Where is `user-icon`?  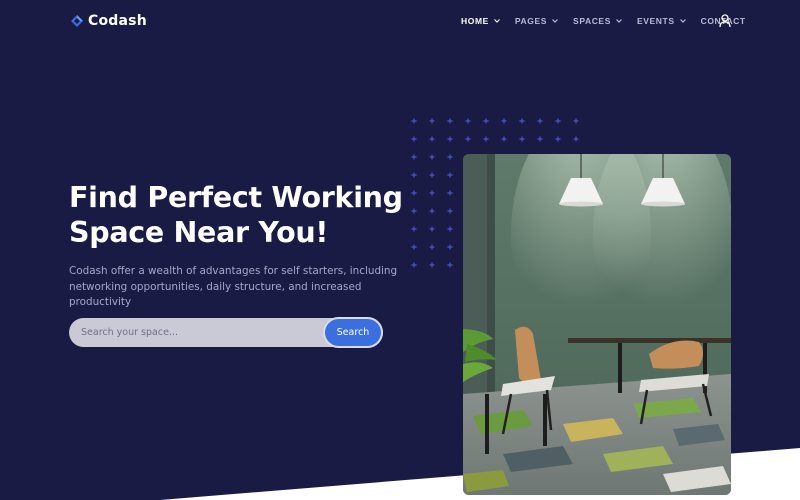
user-icon is located at coordinates (725, 21).